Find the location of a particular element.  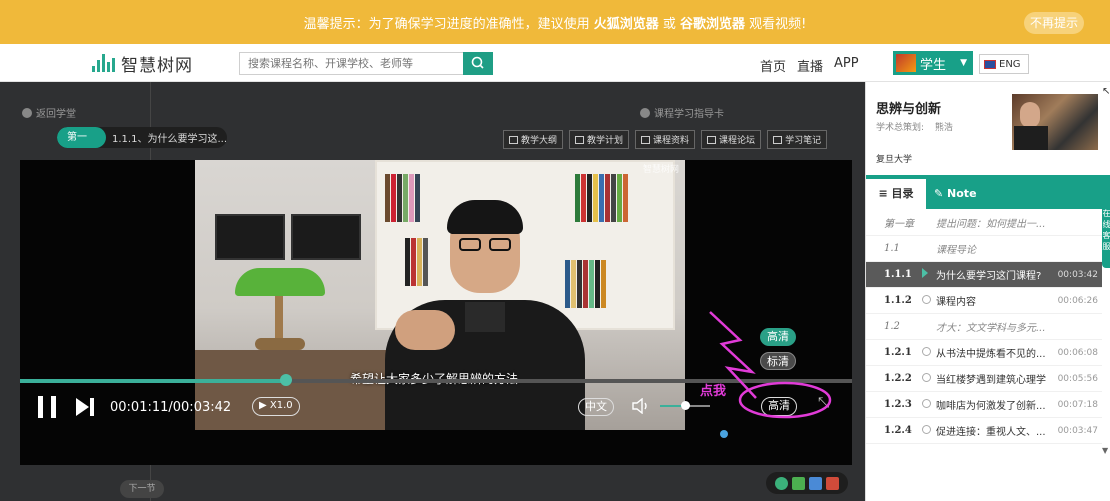

toc-label: 当红楼梦遇到建筑心理学 is located at coordinates (991, 380).